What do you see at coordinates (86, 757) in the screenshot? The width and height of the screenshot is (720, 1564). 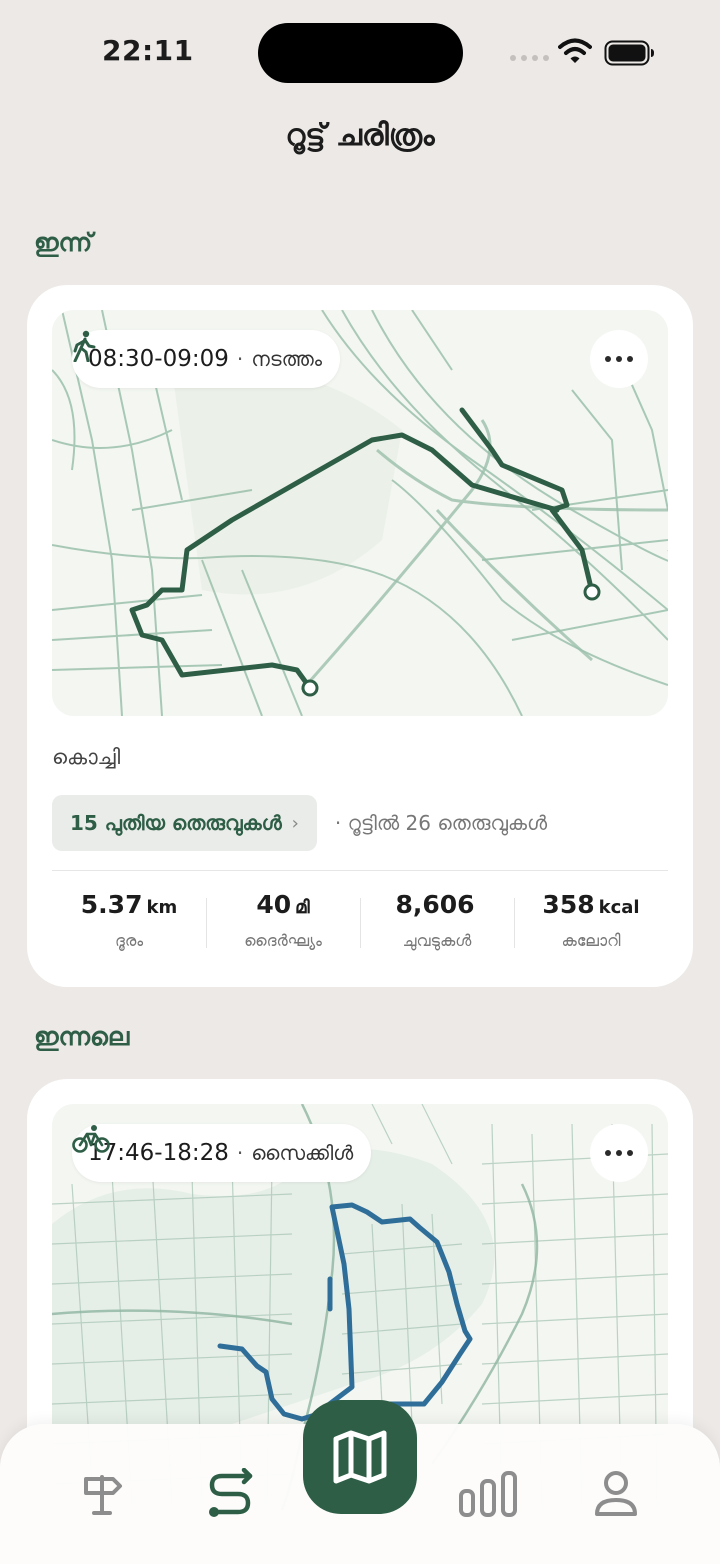 I see `city-label: കൊച്ചി` at bounding box center [86, 757].